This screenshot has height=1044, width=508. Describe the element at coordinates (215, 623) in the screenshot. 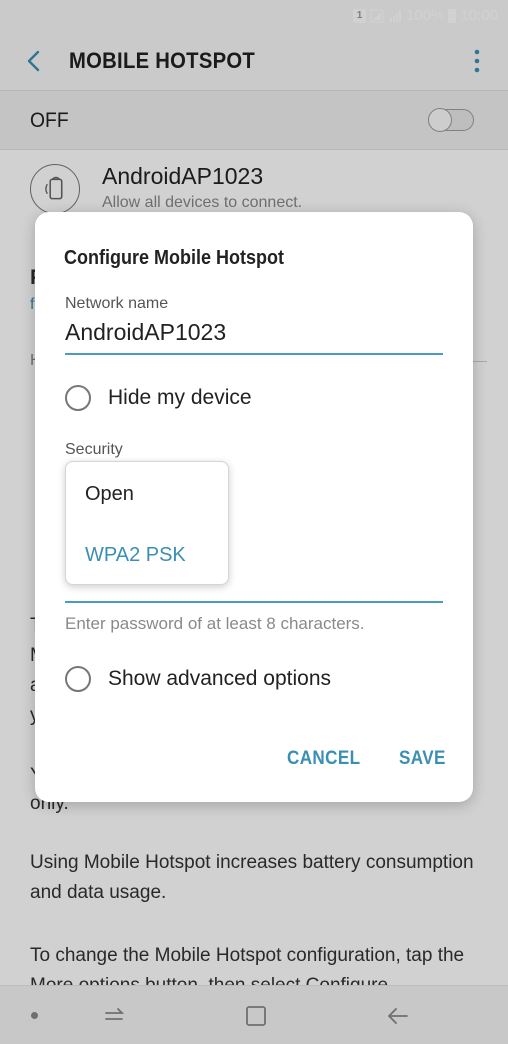

I see `password-hint: Enter password of at least 8 characters.` at that location.